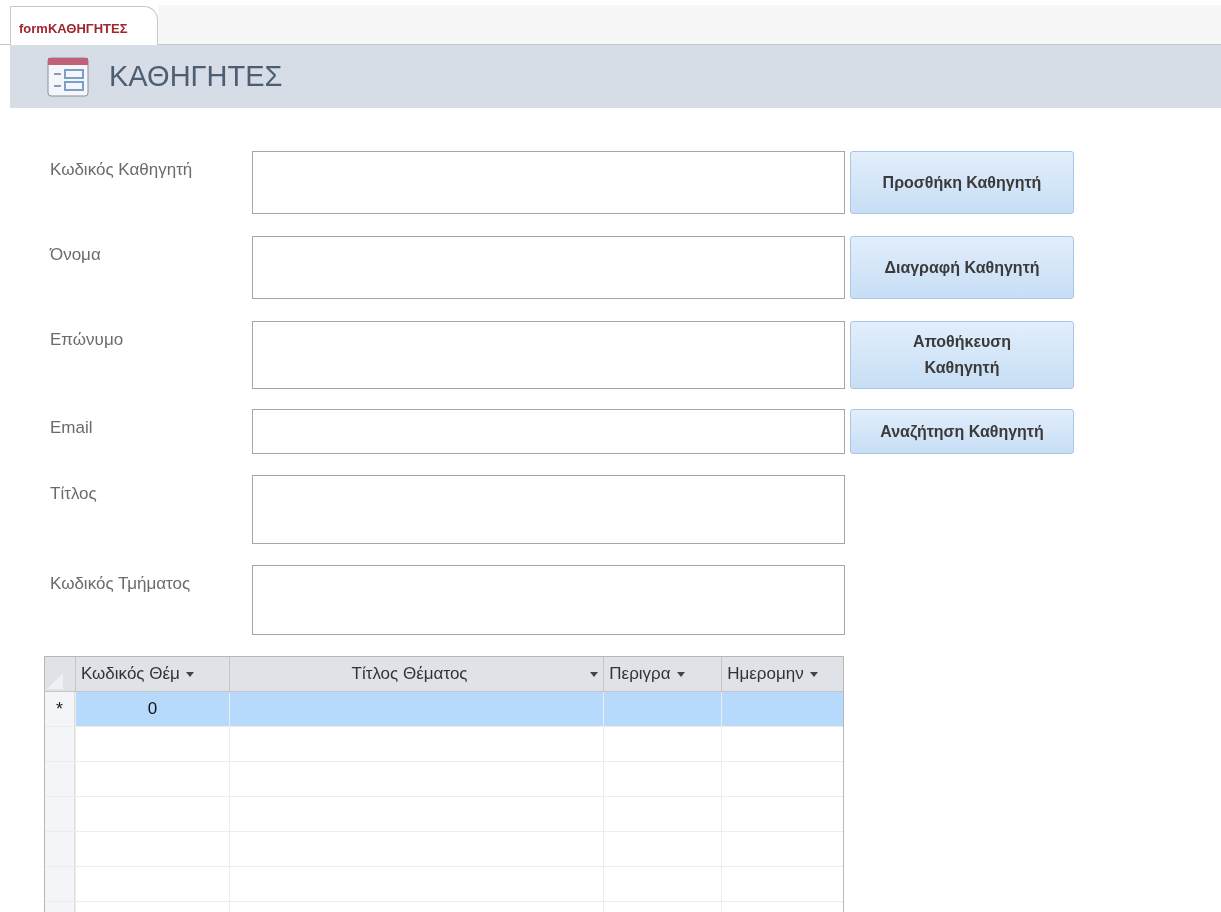  What do you see at coordinates (962, 267) in the screenshot?
I see `action-button: Διαγραφή Καθηγητή` at bounding box center [962, 267].